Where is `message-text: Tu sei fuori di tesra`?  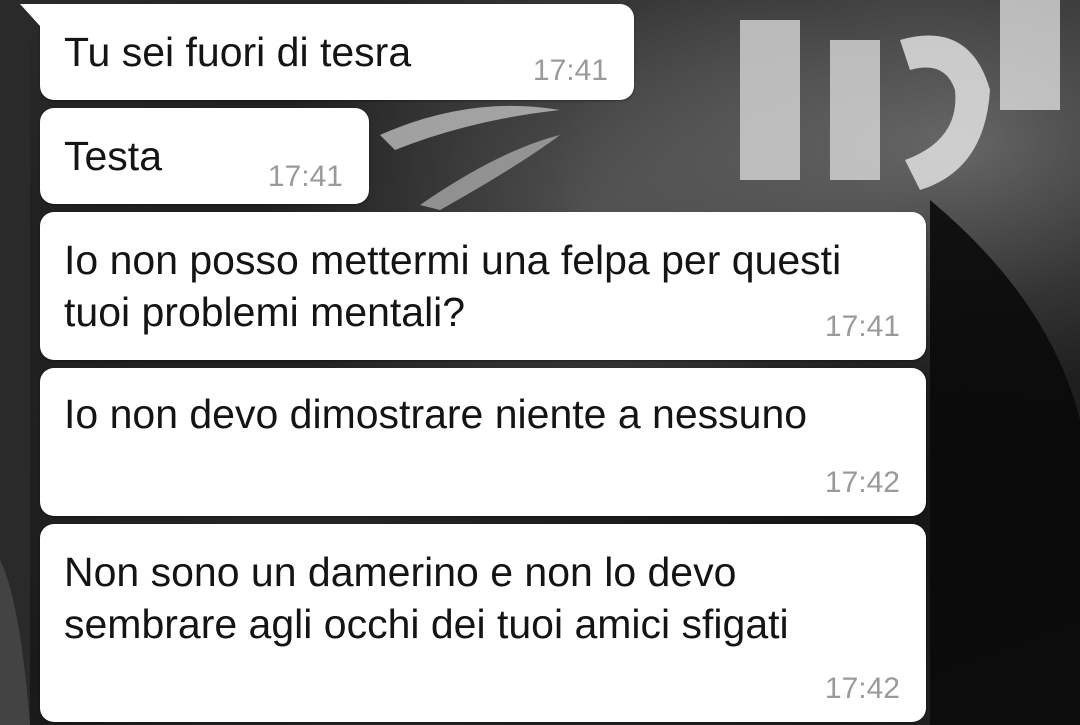
message-text: Tu sei fuori di tesra is located at coordinates (238, 52).